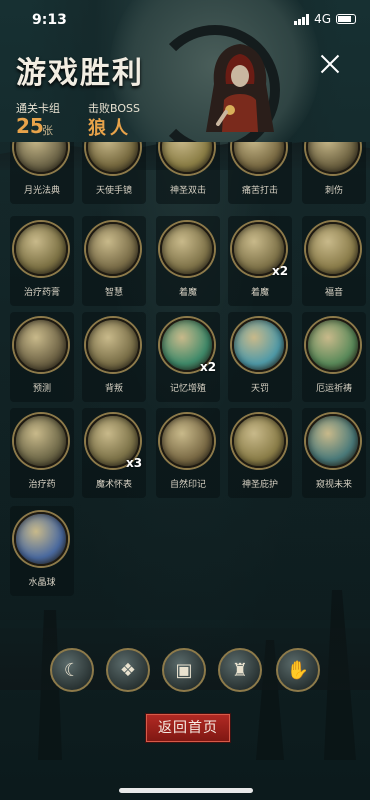 This screenshot has width=370, height=800. I want to click on deck-card: 着魔 x2, so click(260, 261).